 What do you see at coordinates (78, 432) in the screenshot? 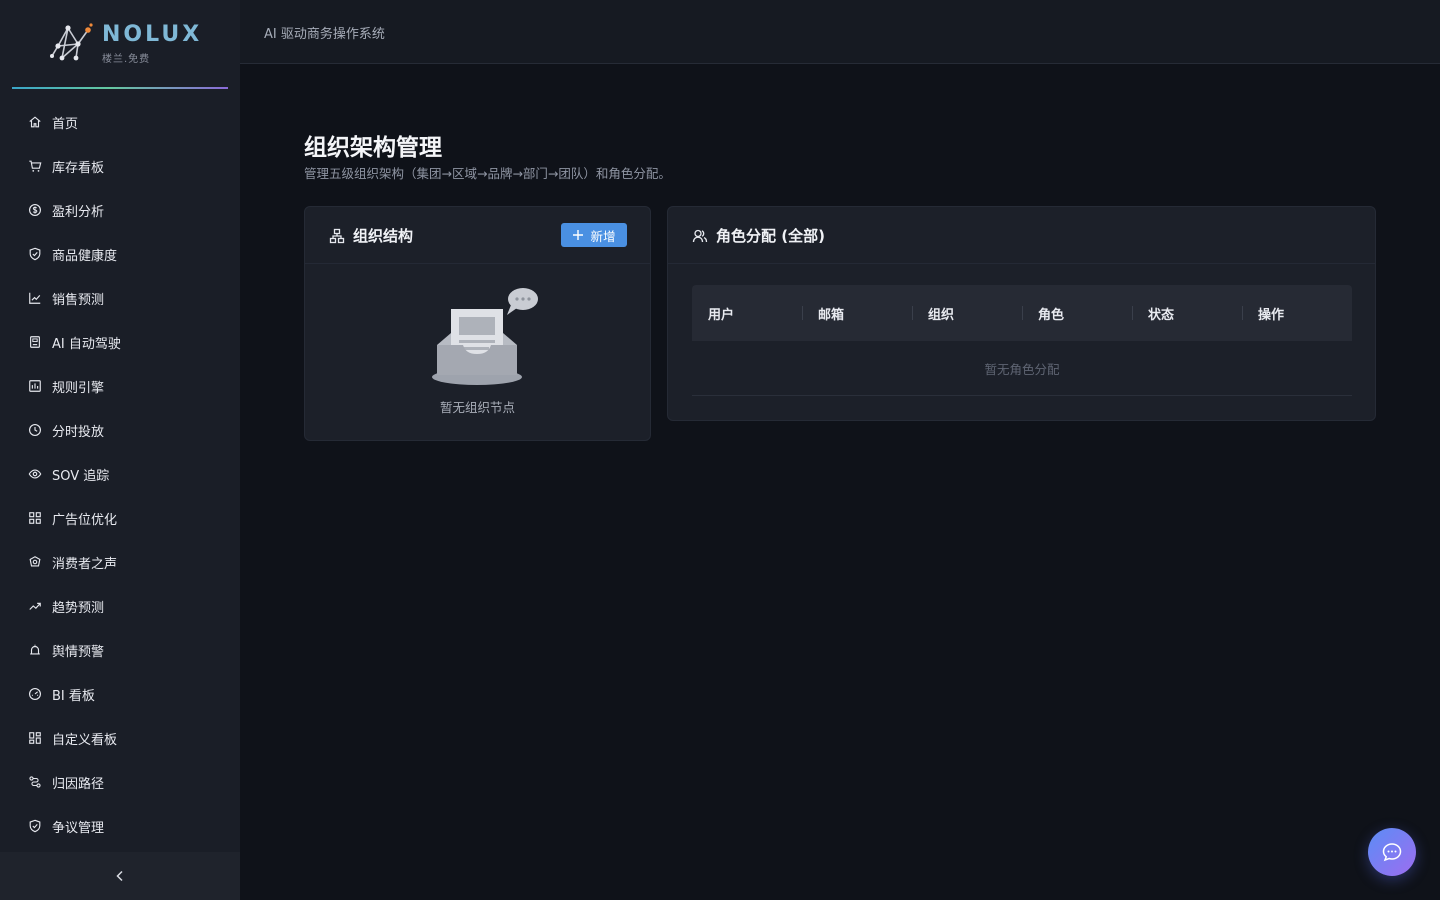
I see `sidebar-item-label: 分时投放` at bounding box center [78, 432].